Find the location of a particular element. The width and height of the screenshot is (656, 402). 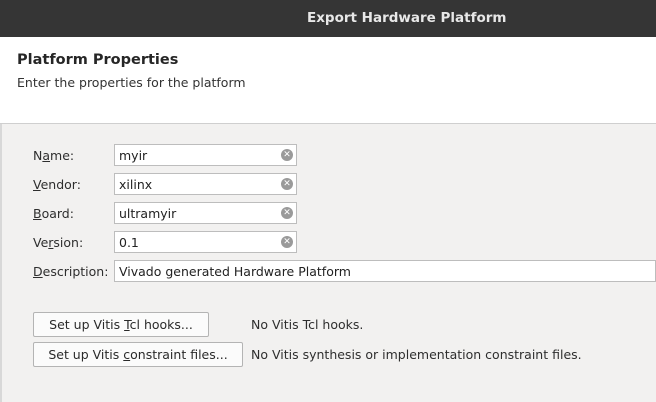

description-value: Vivado generated Hardware Platform is located at coordinates (235, 271).